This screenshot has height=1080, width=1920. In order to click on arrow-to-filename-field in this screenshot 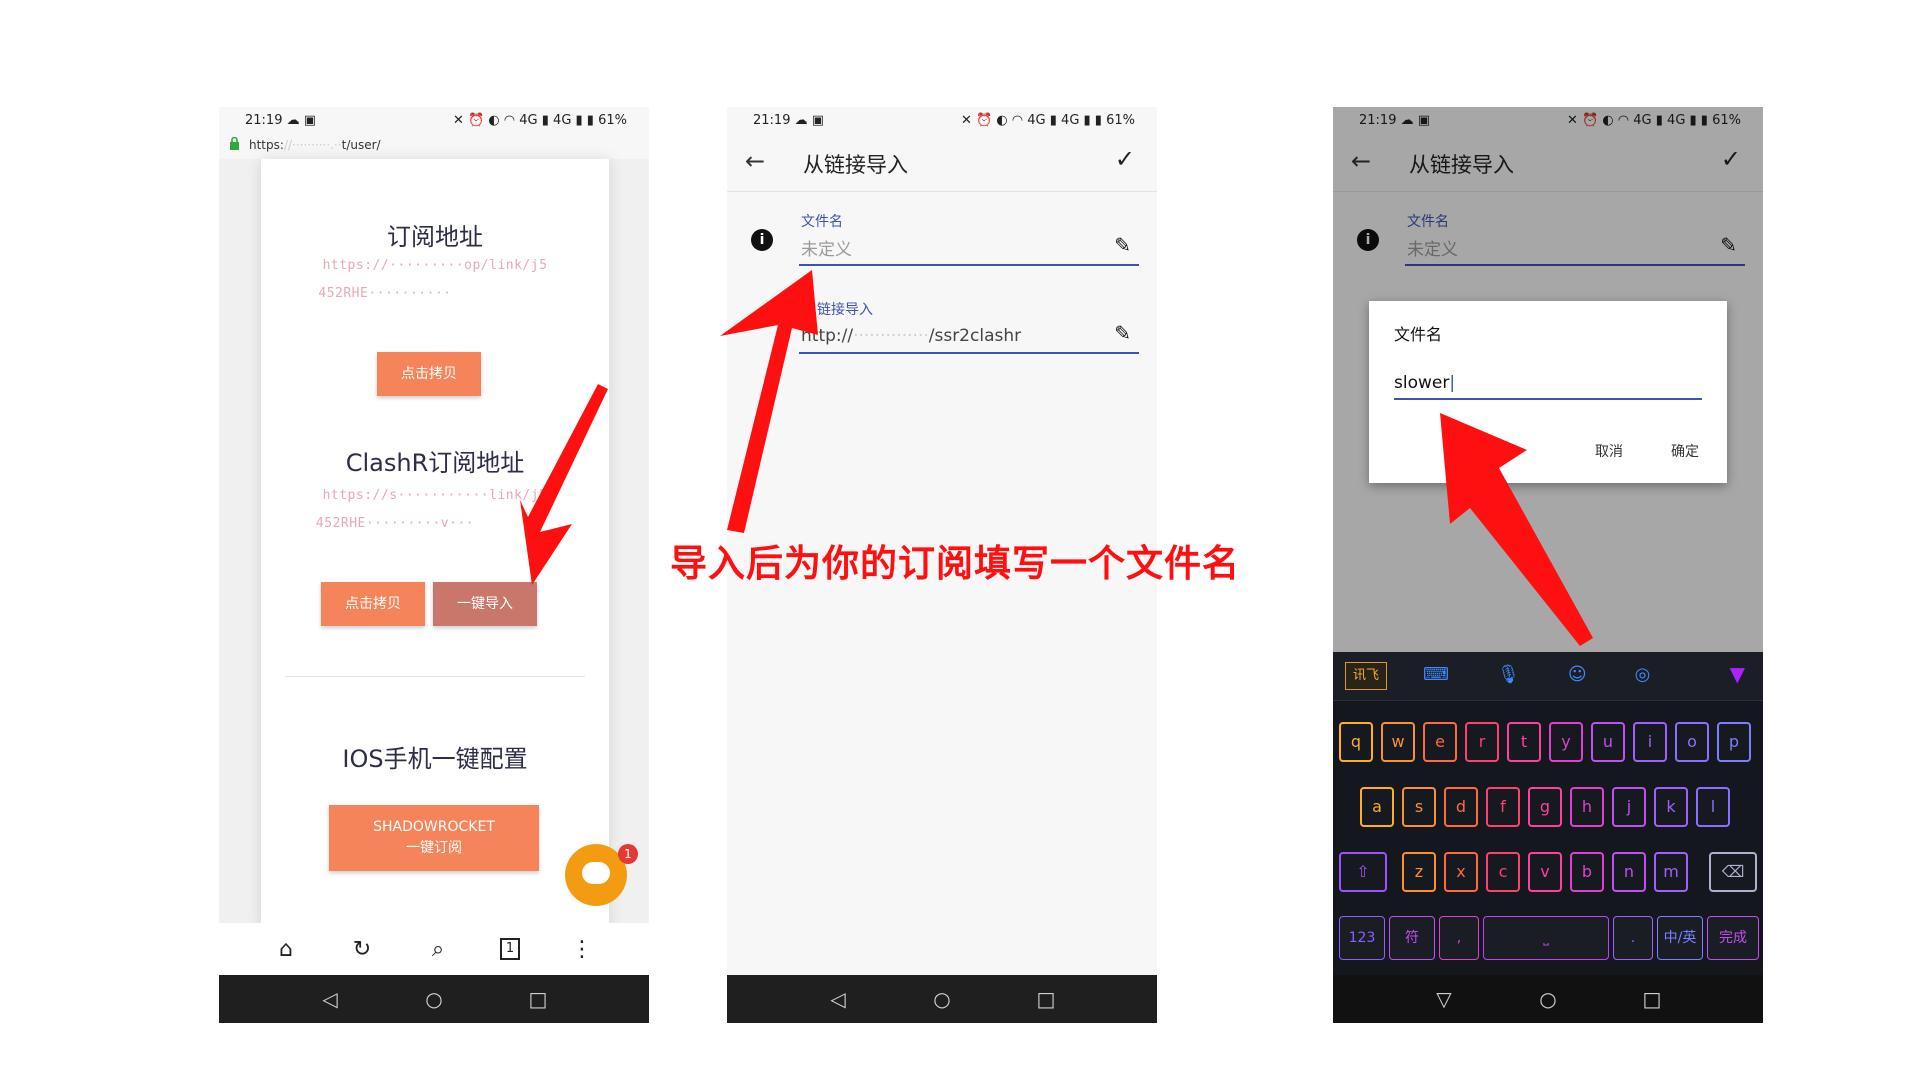, I will do `click(769, 401)`.